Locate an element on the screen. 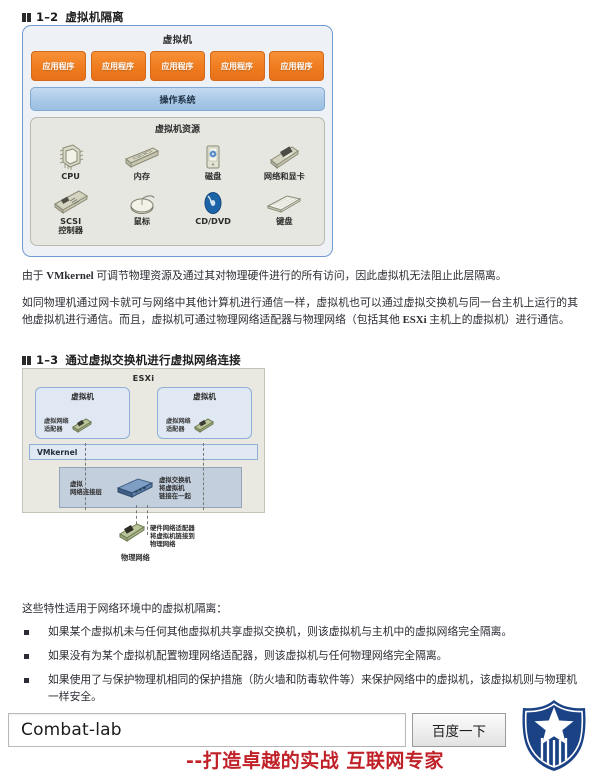 The height and width of the screenshot is (773, 600). physical-network-label: 物理网络 is located at coordinates (135, 557).